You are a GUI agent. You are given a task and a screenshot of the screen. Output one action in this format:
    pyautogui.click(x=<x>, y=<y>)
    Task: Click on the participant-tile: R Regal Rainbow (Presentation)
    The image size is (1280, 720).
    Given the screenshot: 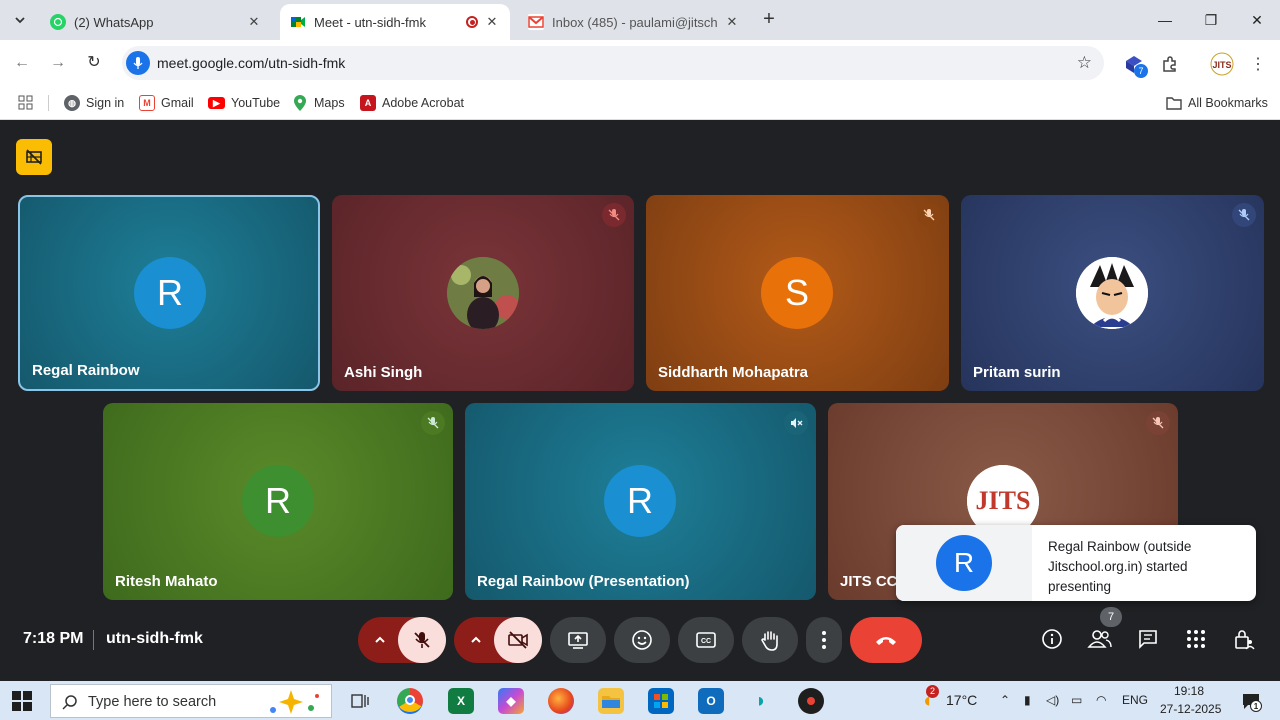 What is the action you would take?
    pyautogui.click(x=640, y=501)
    